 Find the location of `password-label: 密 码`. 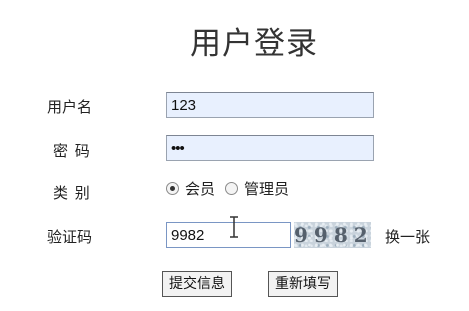

password-label: 密 码 is located at coordinates (72, 151).